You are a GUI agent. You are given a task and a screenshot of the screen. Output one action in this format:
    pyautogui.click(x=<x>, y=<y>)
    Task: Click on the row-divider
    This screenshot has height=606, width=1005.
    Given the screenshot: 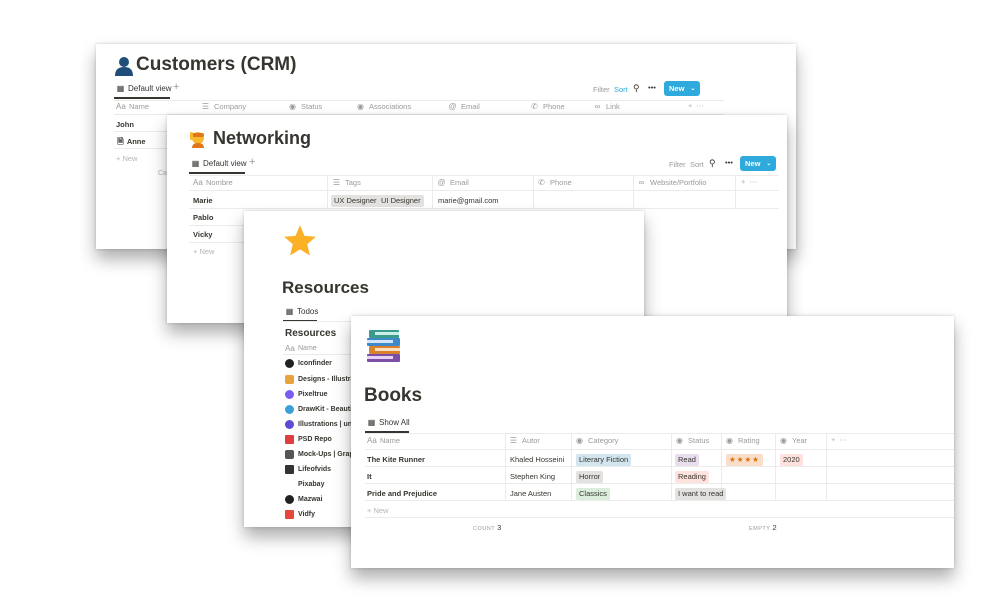 What is the action you would take?
    pyautogui.click(x=659, y=483)
    